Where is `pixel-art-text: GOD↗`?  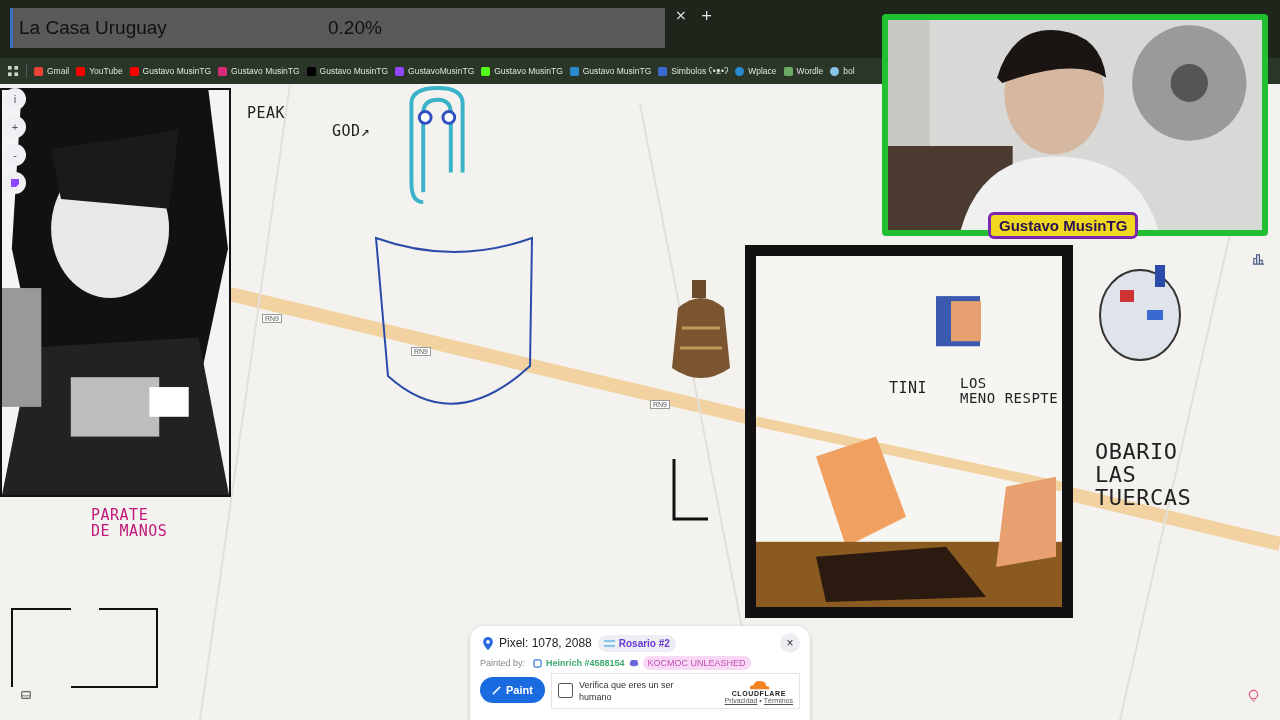
pixel-art-text: GOD↗ is located at coordinates (351, 132).